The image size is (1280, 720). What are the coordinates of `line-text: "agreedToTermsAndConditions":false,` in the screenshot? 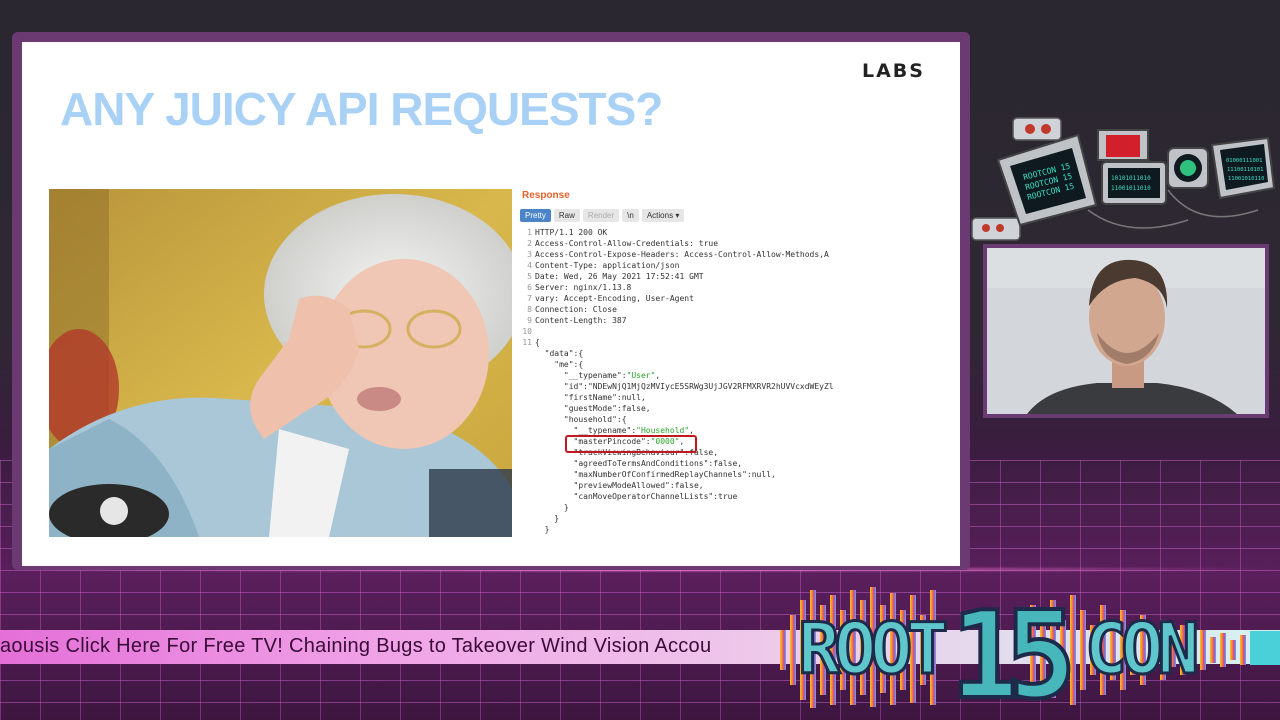 It's located at (639, 463).